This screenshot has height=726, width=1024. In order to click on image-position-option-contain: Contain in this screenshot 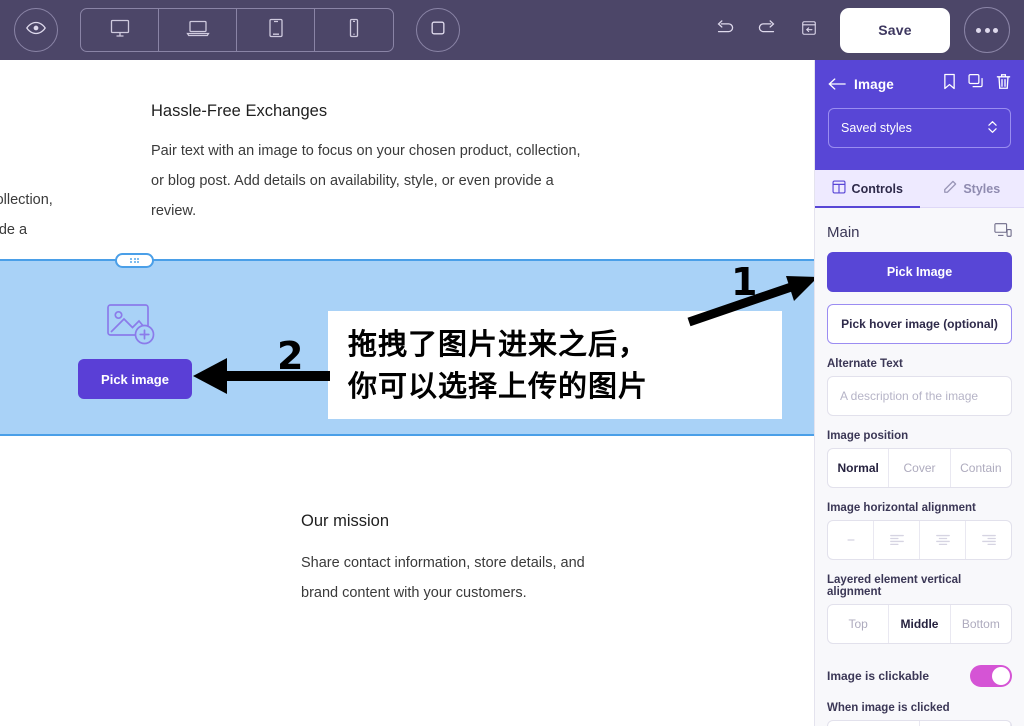, I will do `click(981, 468)`.